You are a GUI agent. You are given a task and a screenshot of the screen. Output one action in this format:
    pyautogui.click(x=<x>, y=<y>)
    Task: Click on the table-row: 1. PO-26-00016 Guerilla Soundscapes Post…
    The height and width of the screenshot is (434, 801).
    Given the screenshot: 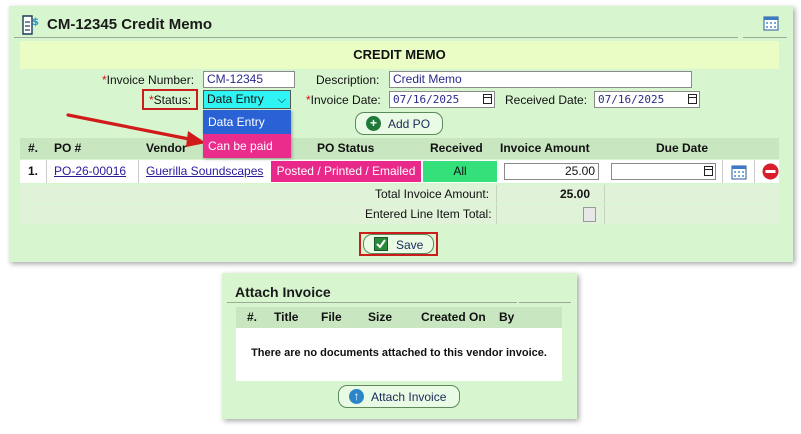 What is the action you would take?
    pyautogui.click(x=399, y=171)
    